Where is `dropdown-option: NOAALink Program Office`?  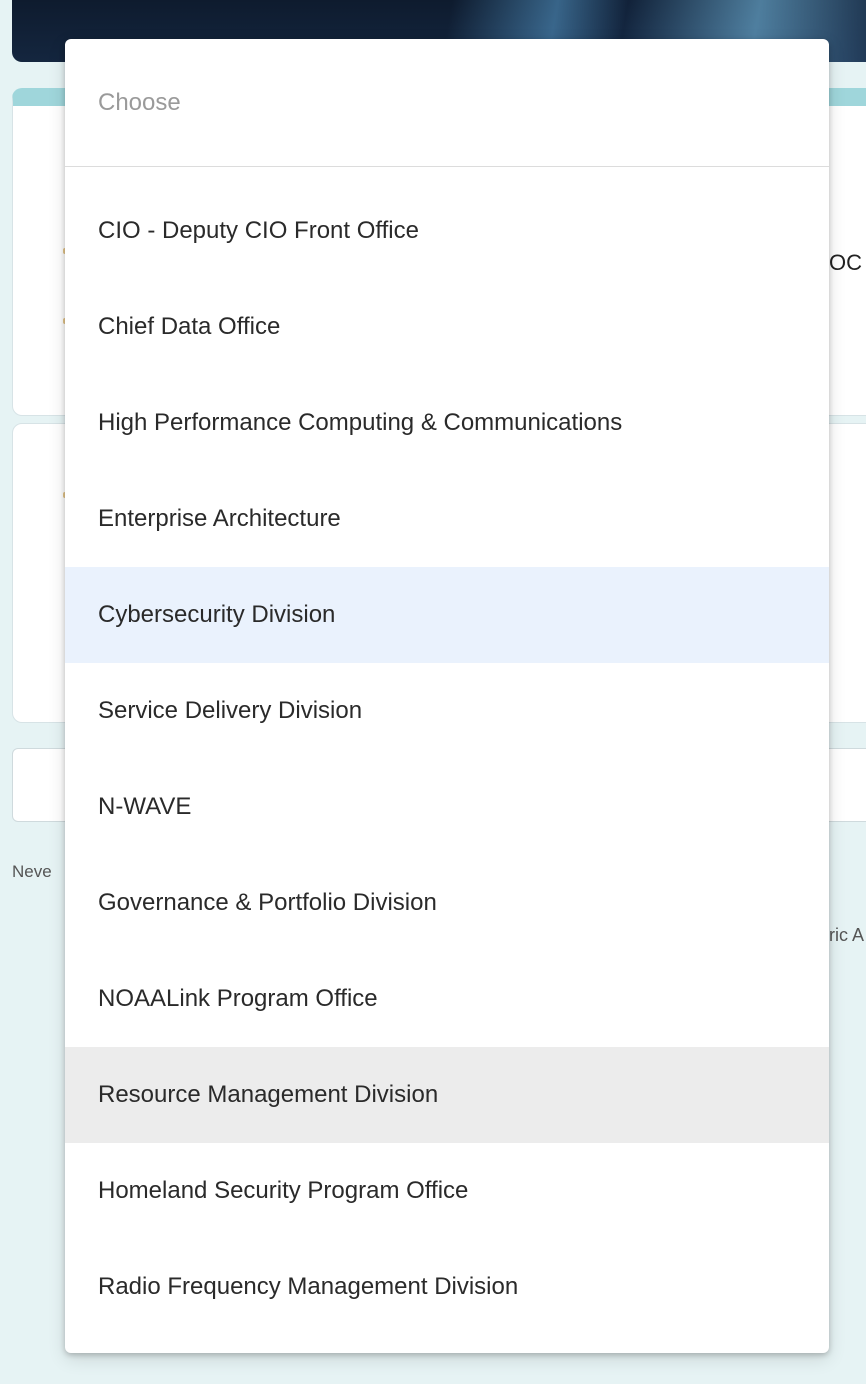 dropdown-option: NOAALink Program Office is located at coordinates (447, 999).